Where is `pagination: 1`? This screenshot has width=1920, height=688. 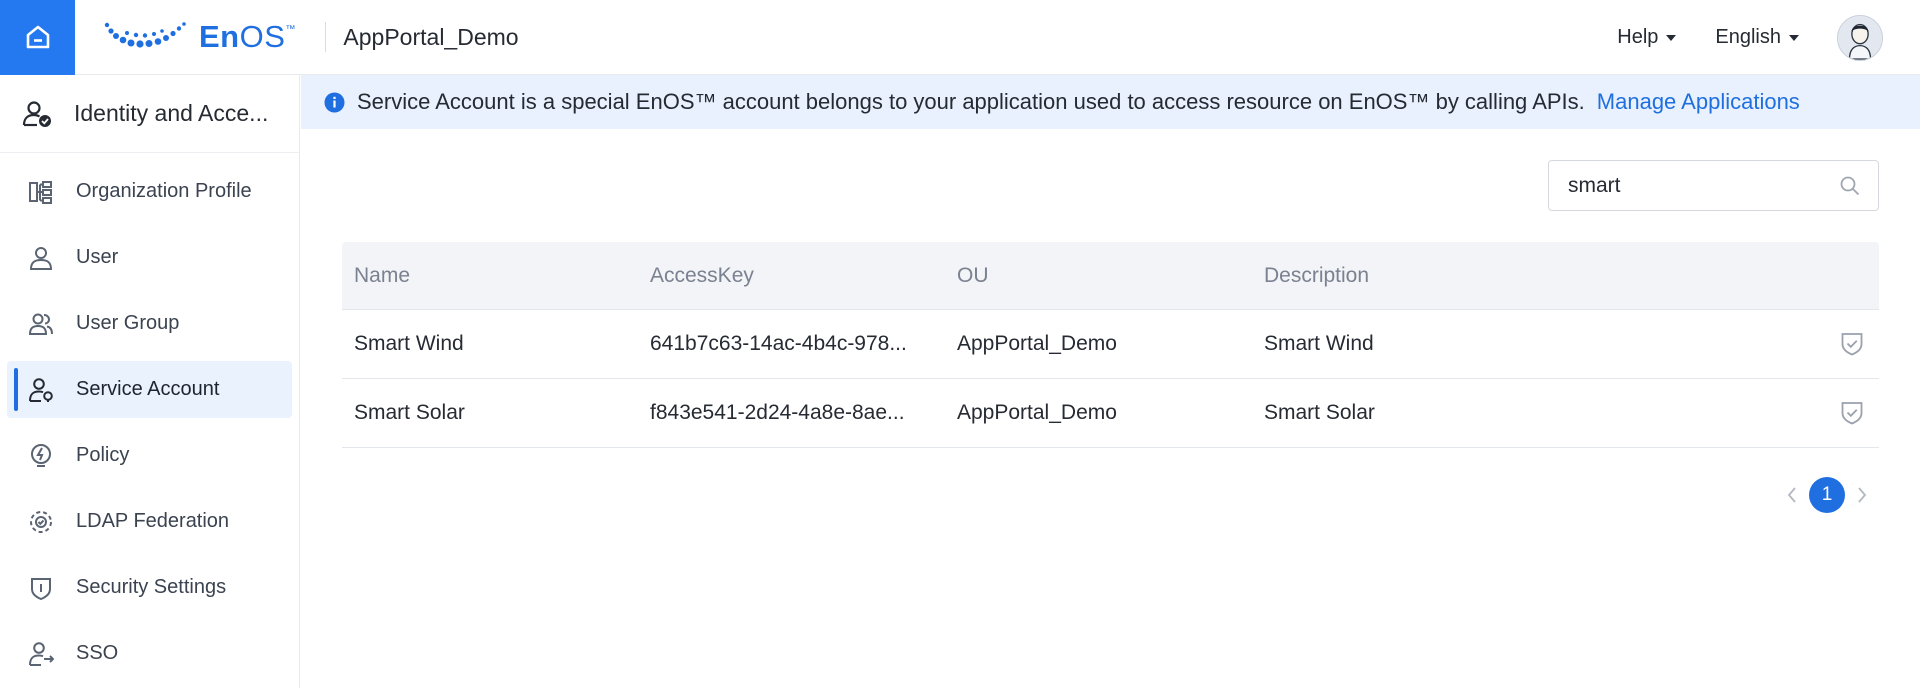 pagination: 1 is located at coordinates (1827, 495).